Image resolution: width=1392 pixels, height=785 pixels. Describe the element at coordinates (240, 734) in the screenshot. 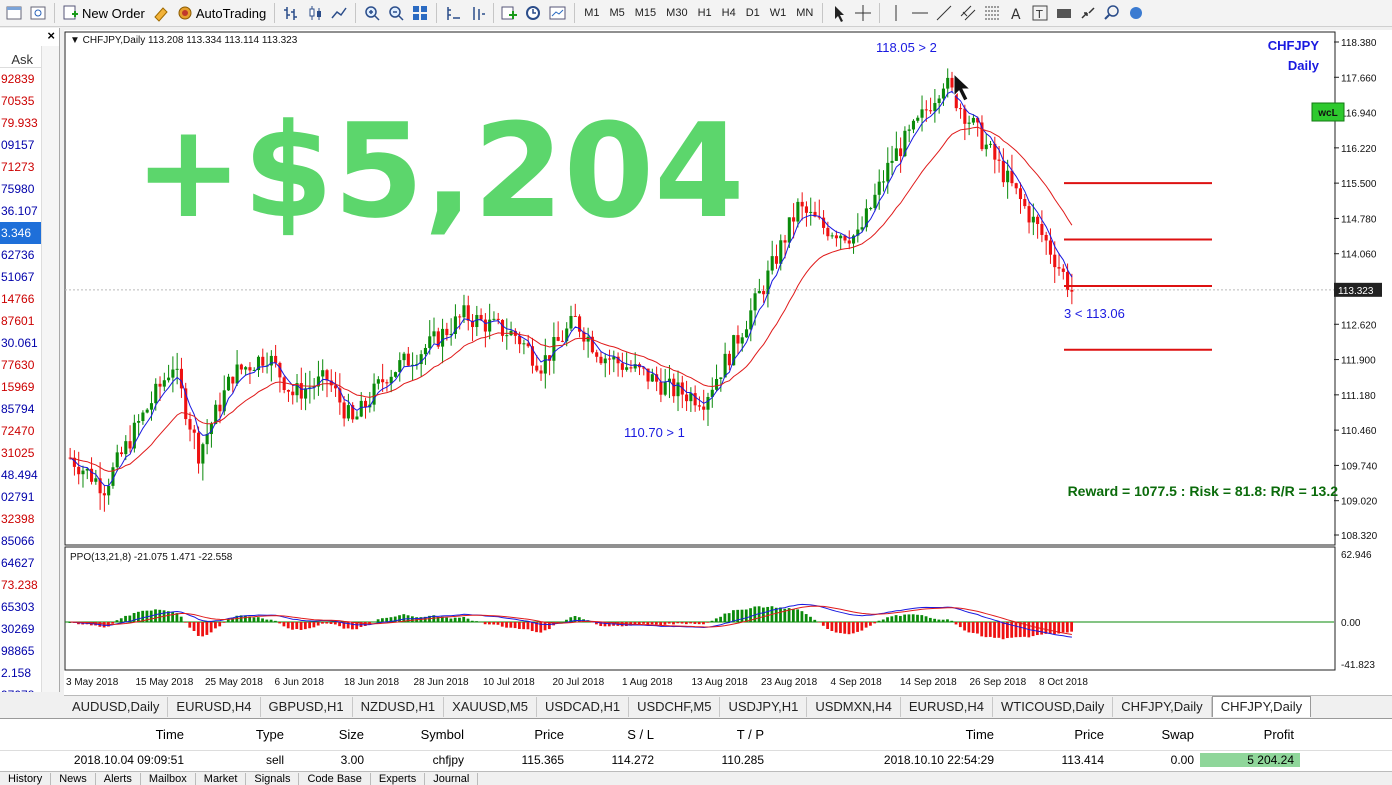

I see `terminal-column-header: Type` at that location.